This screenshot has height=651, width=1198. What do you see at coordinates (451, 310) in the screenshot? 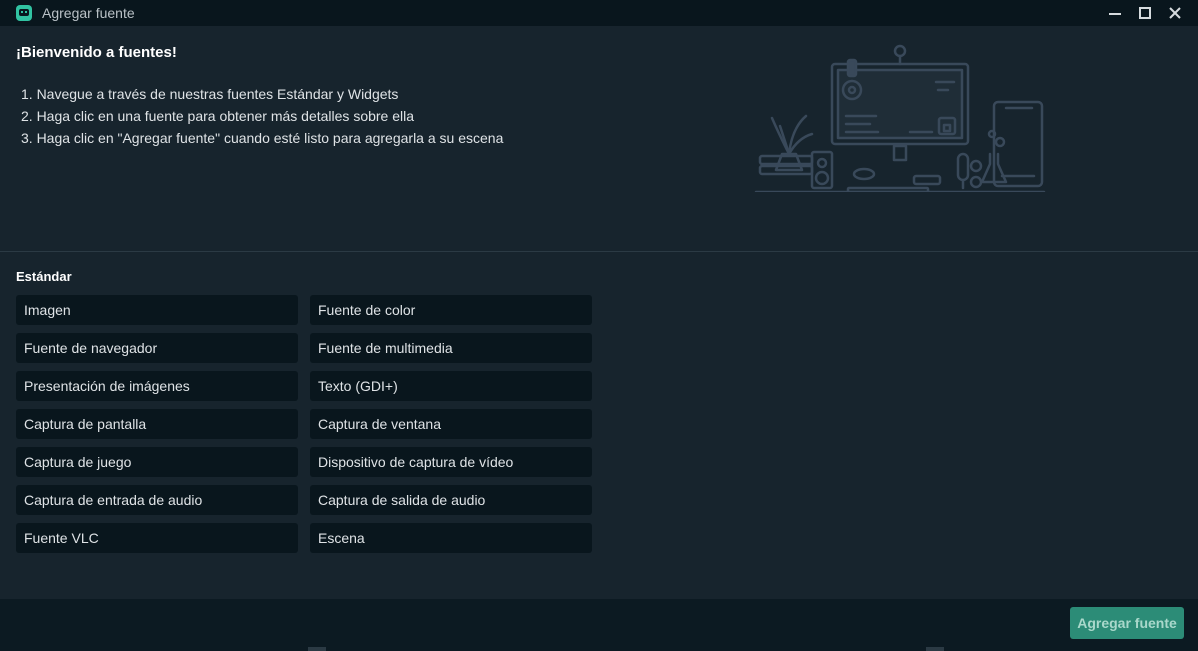
I see `source-color-button: Fuente de color` at bounding box center [451, 310].